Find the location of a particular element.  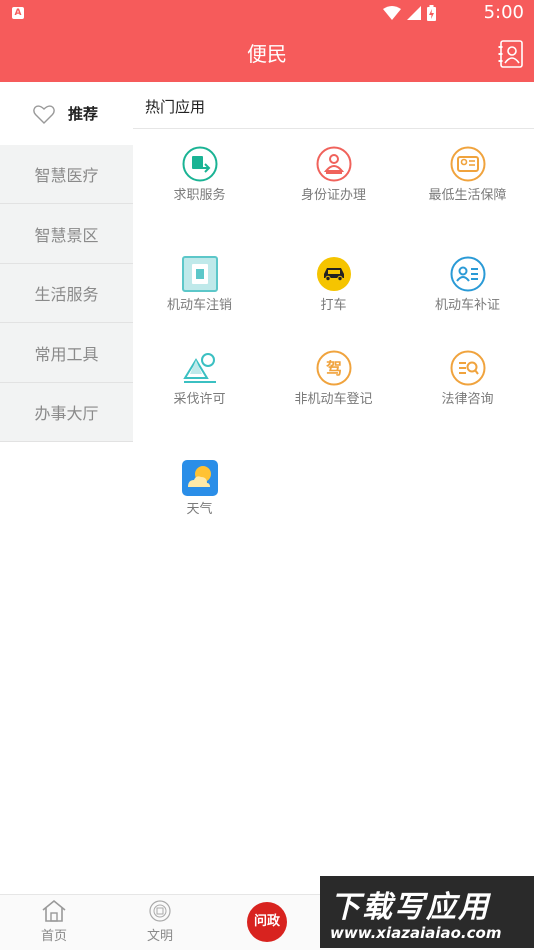

app-weather: 天气 is located at coordinates (199, 488).